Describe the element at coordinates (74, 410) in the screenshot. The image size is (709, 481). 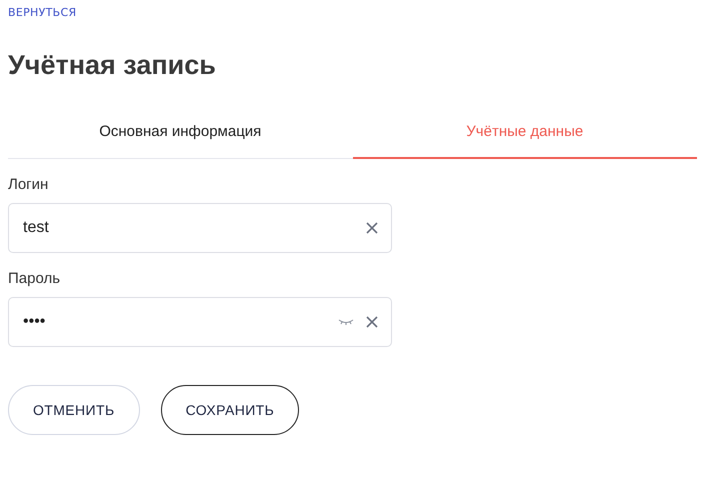
I see `cancel-button: ОТМЕНИТЬ` at that location.